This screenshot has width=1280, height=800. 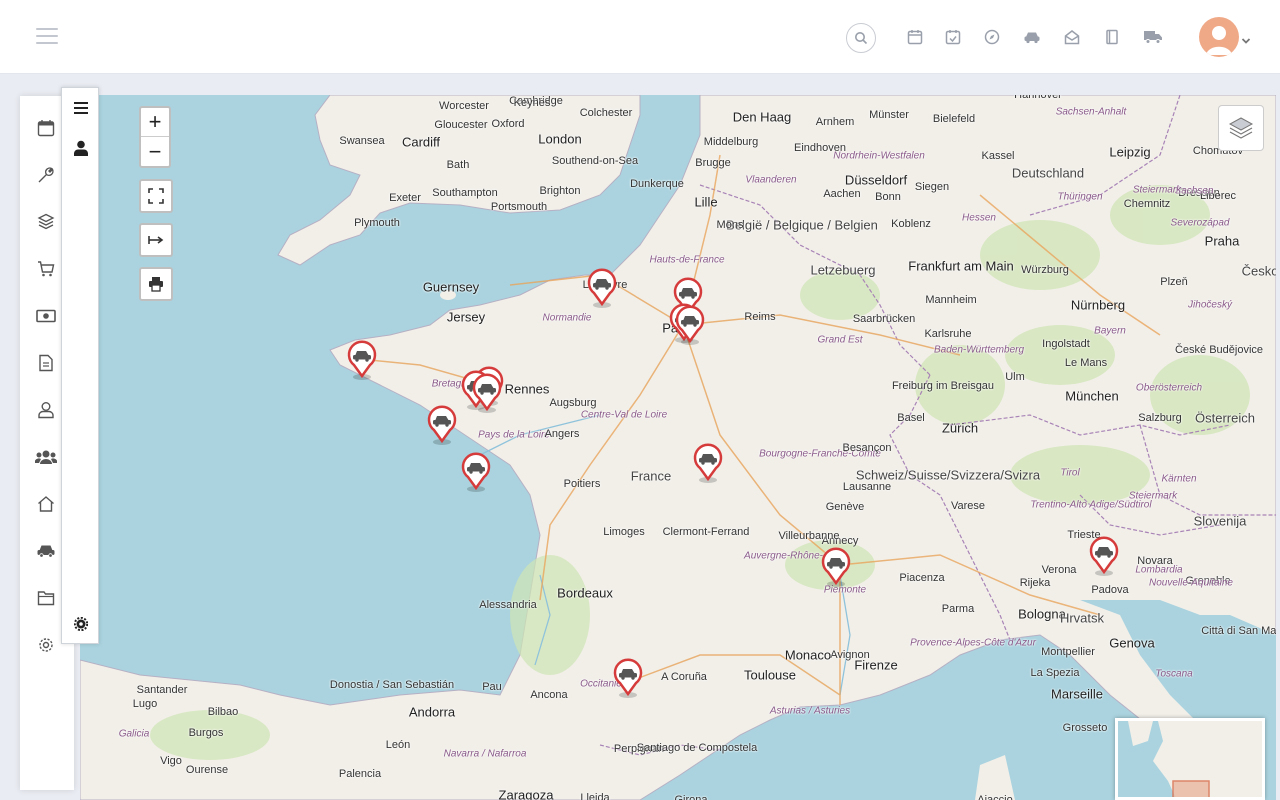 What do you see at coordinates (995, 797) in the screenshot?
I see `place-label: Ajaccio` at bounding box center [995, 797].